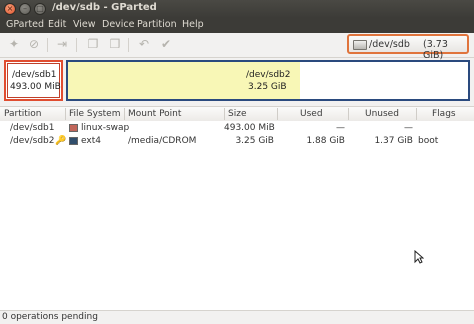 The image size is (474, 324). Describe the element at coordinates (382, 114) in the screenshot. I see `column-header-unused: Unused` at that location.